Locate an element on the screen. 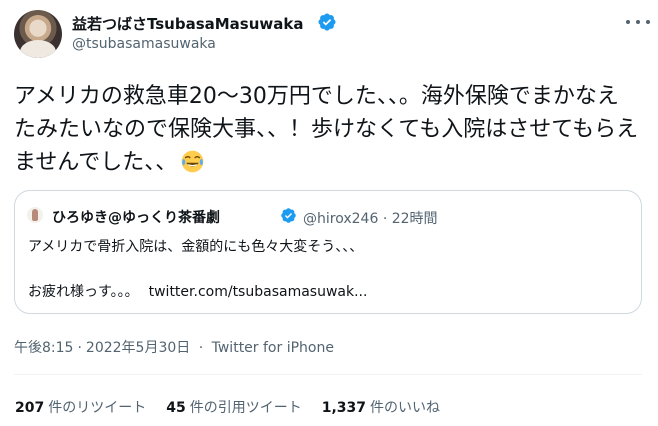  tweet-source-link: Twitter for iPhone is located at coordinates (273, 348).